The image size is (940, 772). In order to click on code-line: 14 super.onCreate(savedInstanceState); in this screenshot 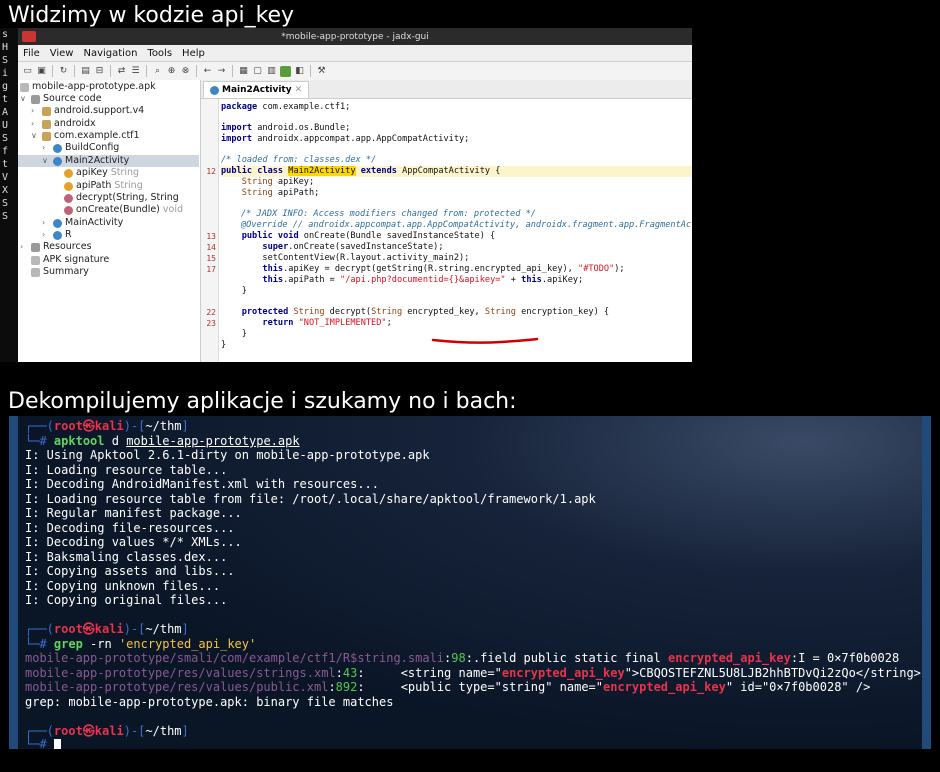, I will do `click(449, 247)`.